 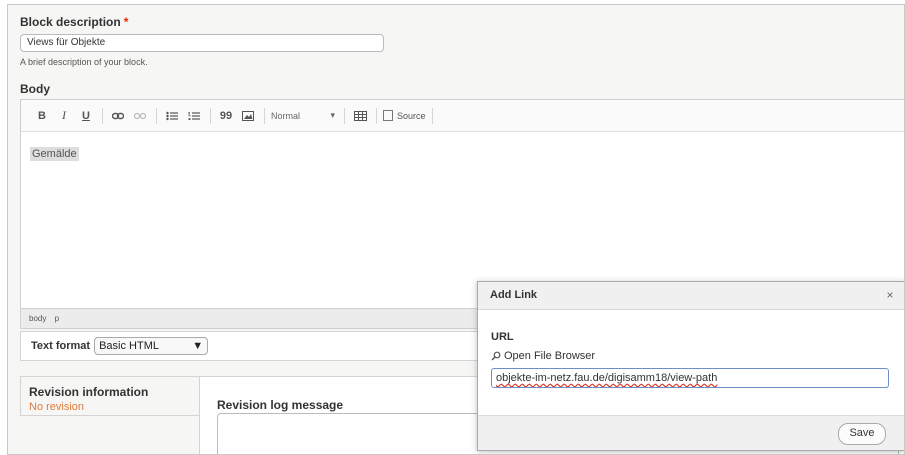 What do you see at coordinates (202, 43) in the screenshot?
I see `block-description-input: Views für Objekte` at bounding box center [202, 43].